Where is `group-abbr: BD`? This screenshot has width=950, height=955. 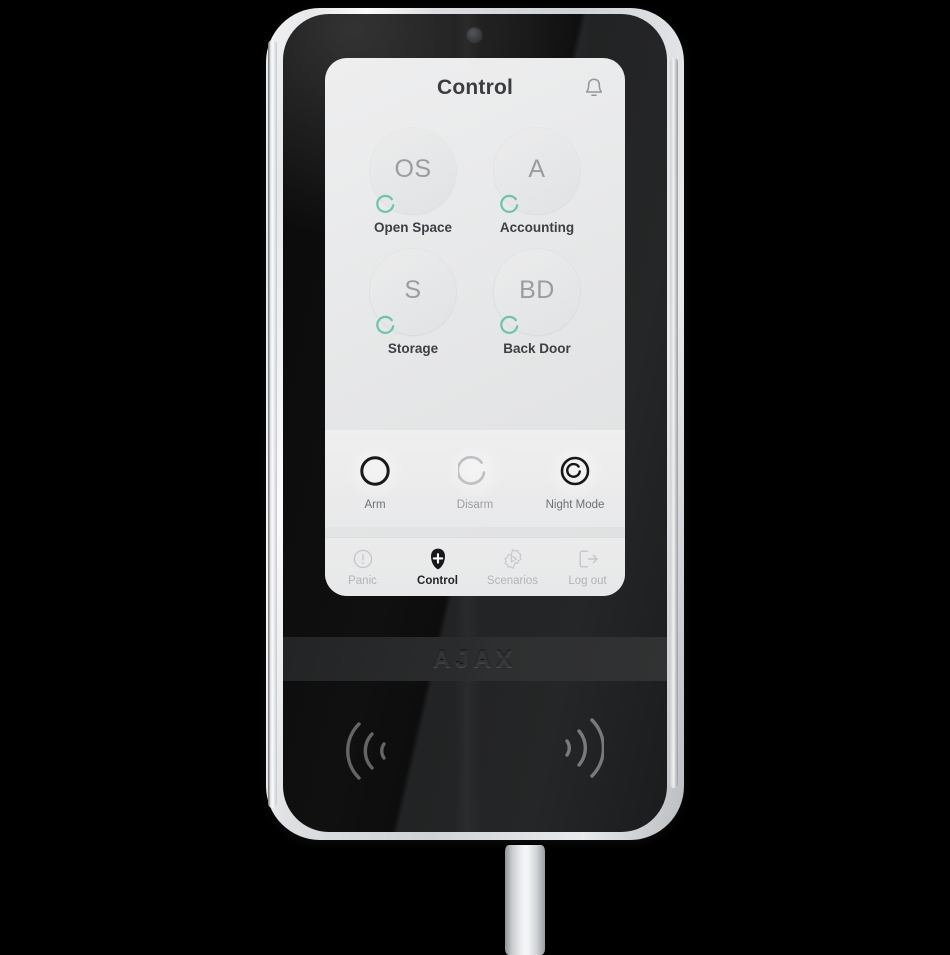 group-abbr: BD is located at coordinates (537, 289).